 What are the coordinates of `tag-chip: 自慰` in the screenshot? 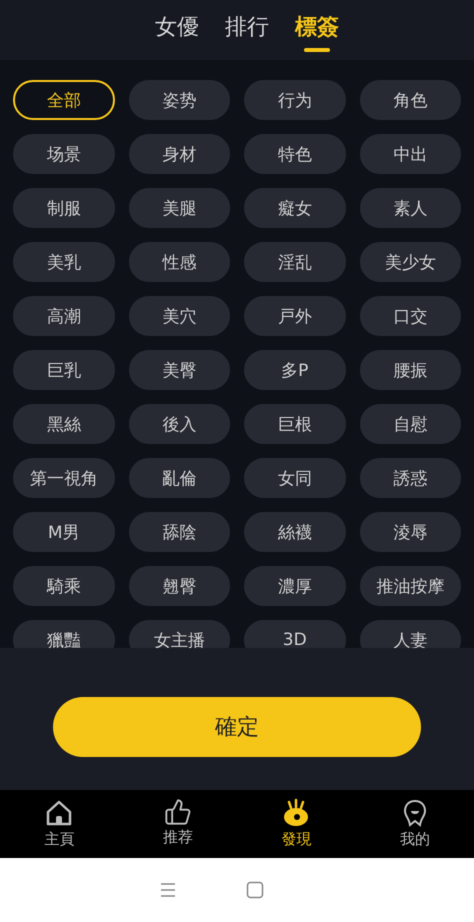 It's located at (410, 424).